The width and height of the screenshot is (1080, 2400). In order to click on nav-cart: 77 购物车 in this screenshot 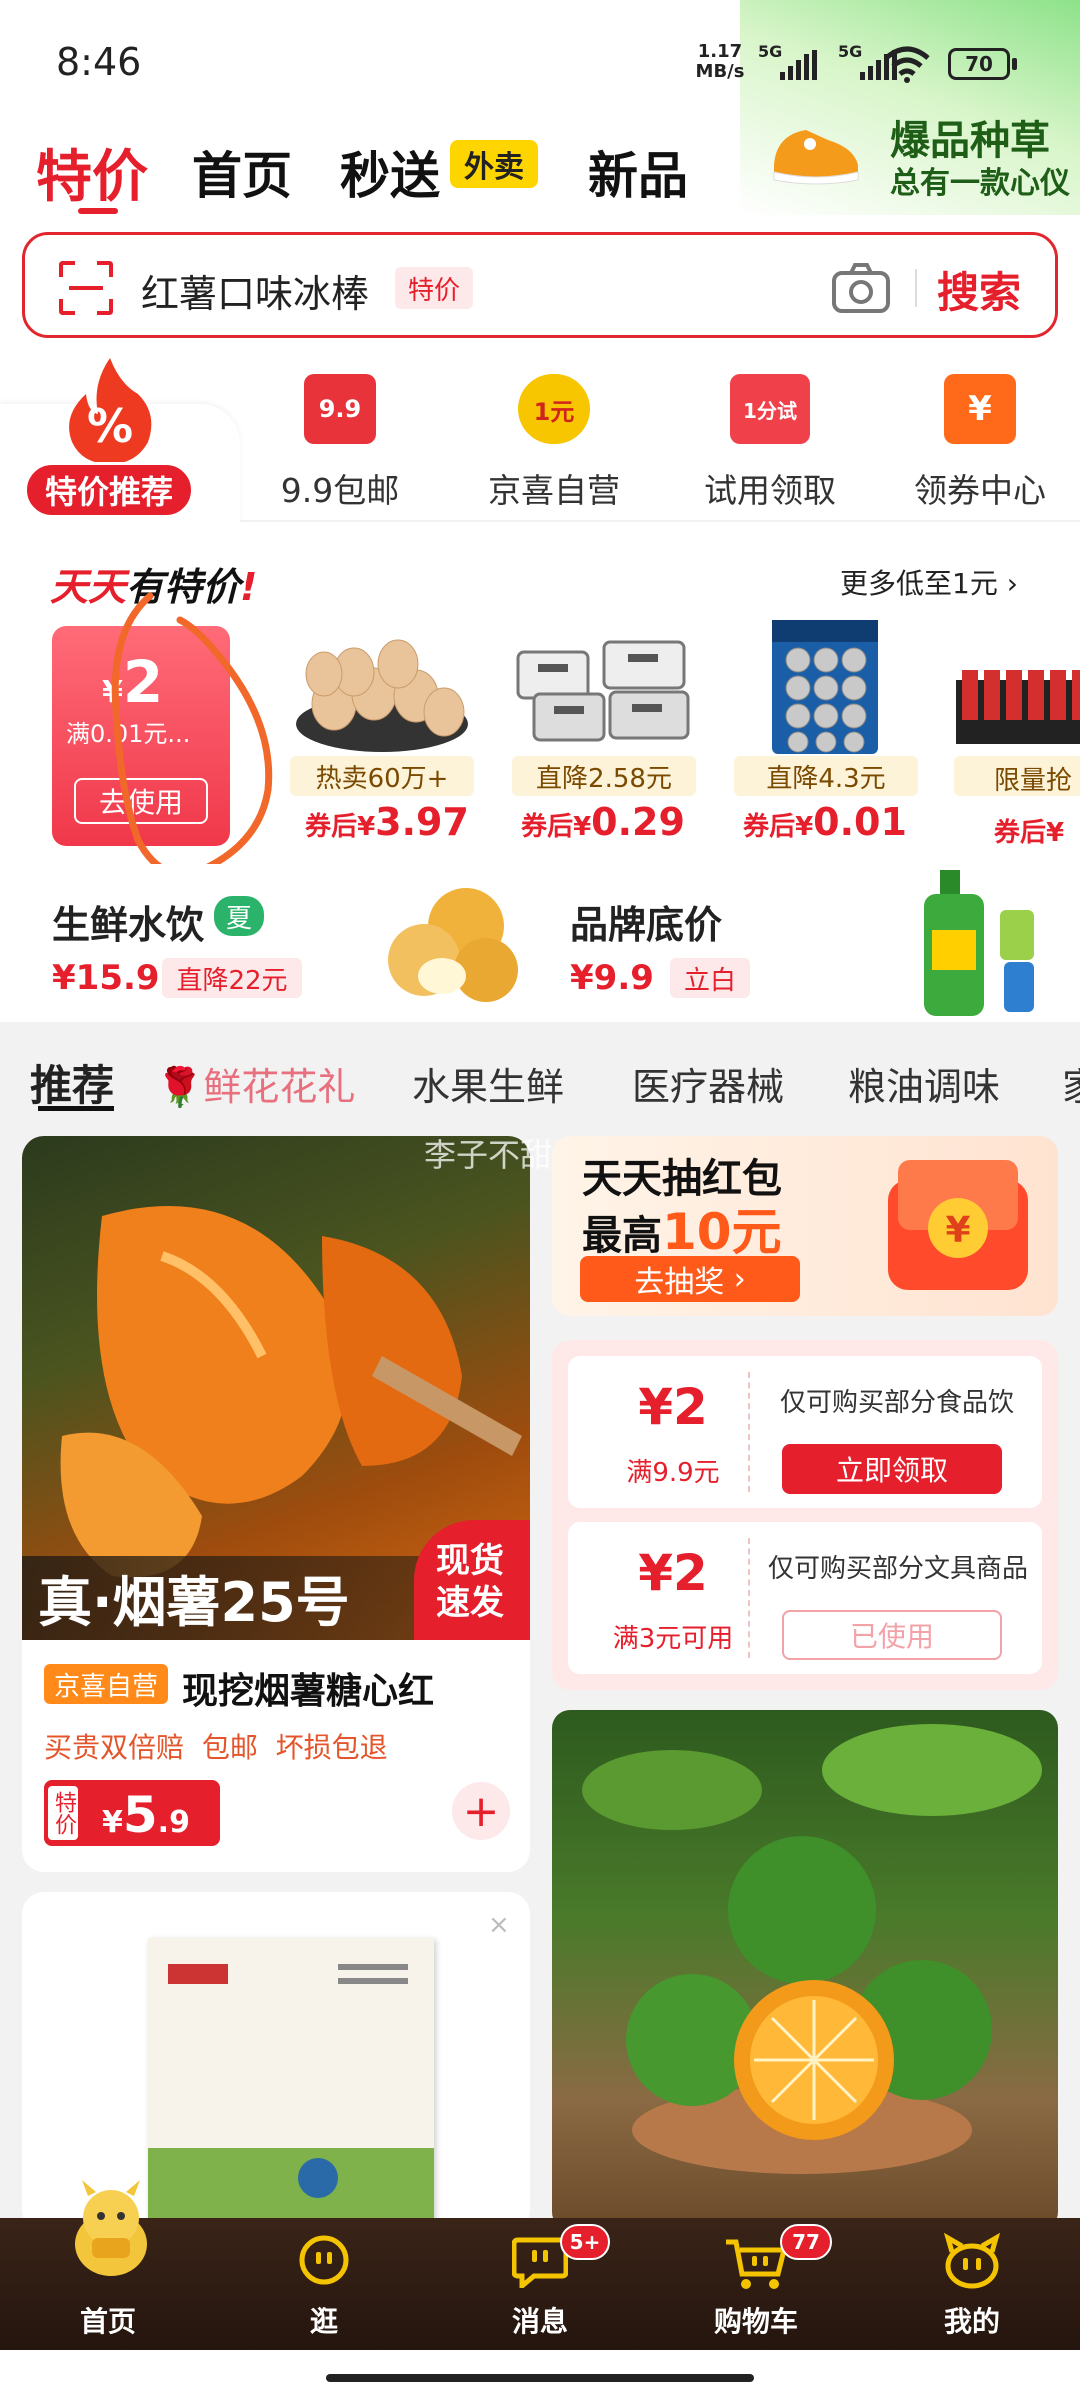, I will do `click(764, 2283)`.